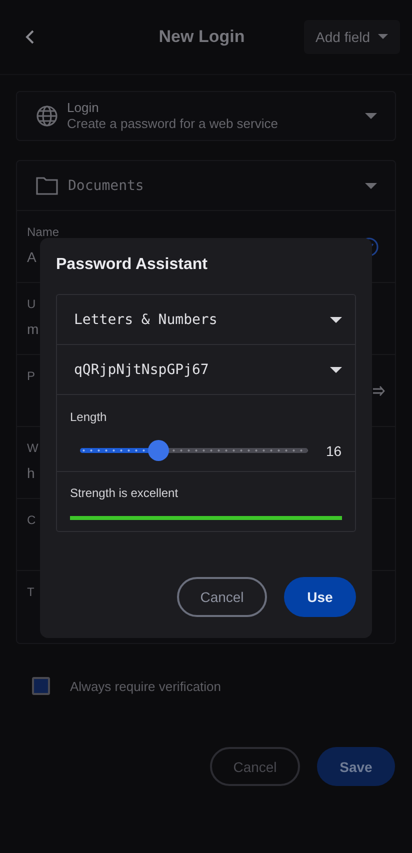  I want to click on field-value: h, so click(31, 473).